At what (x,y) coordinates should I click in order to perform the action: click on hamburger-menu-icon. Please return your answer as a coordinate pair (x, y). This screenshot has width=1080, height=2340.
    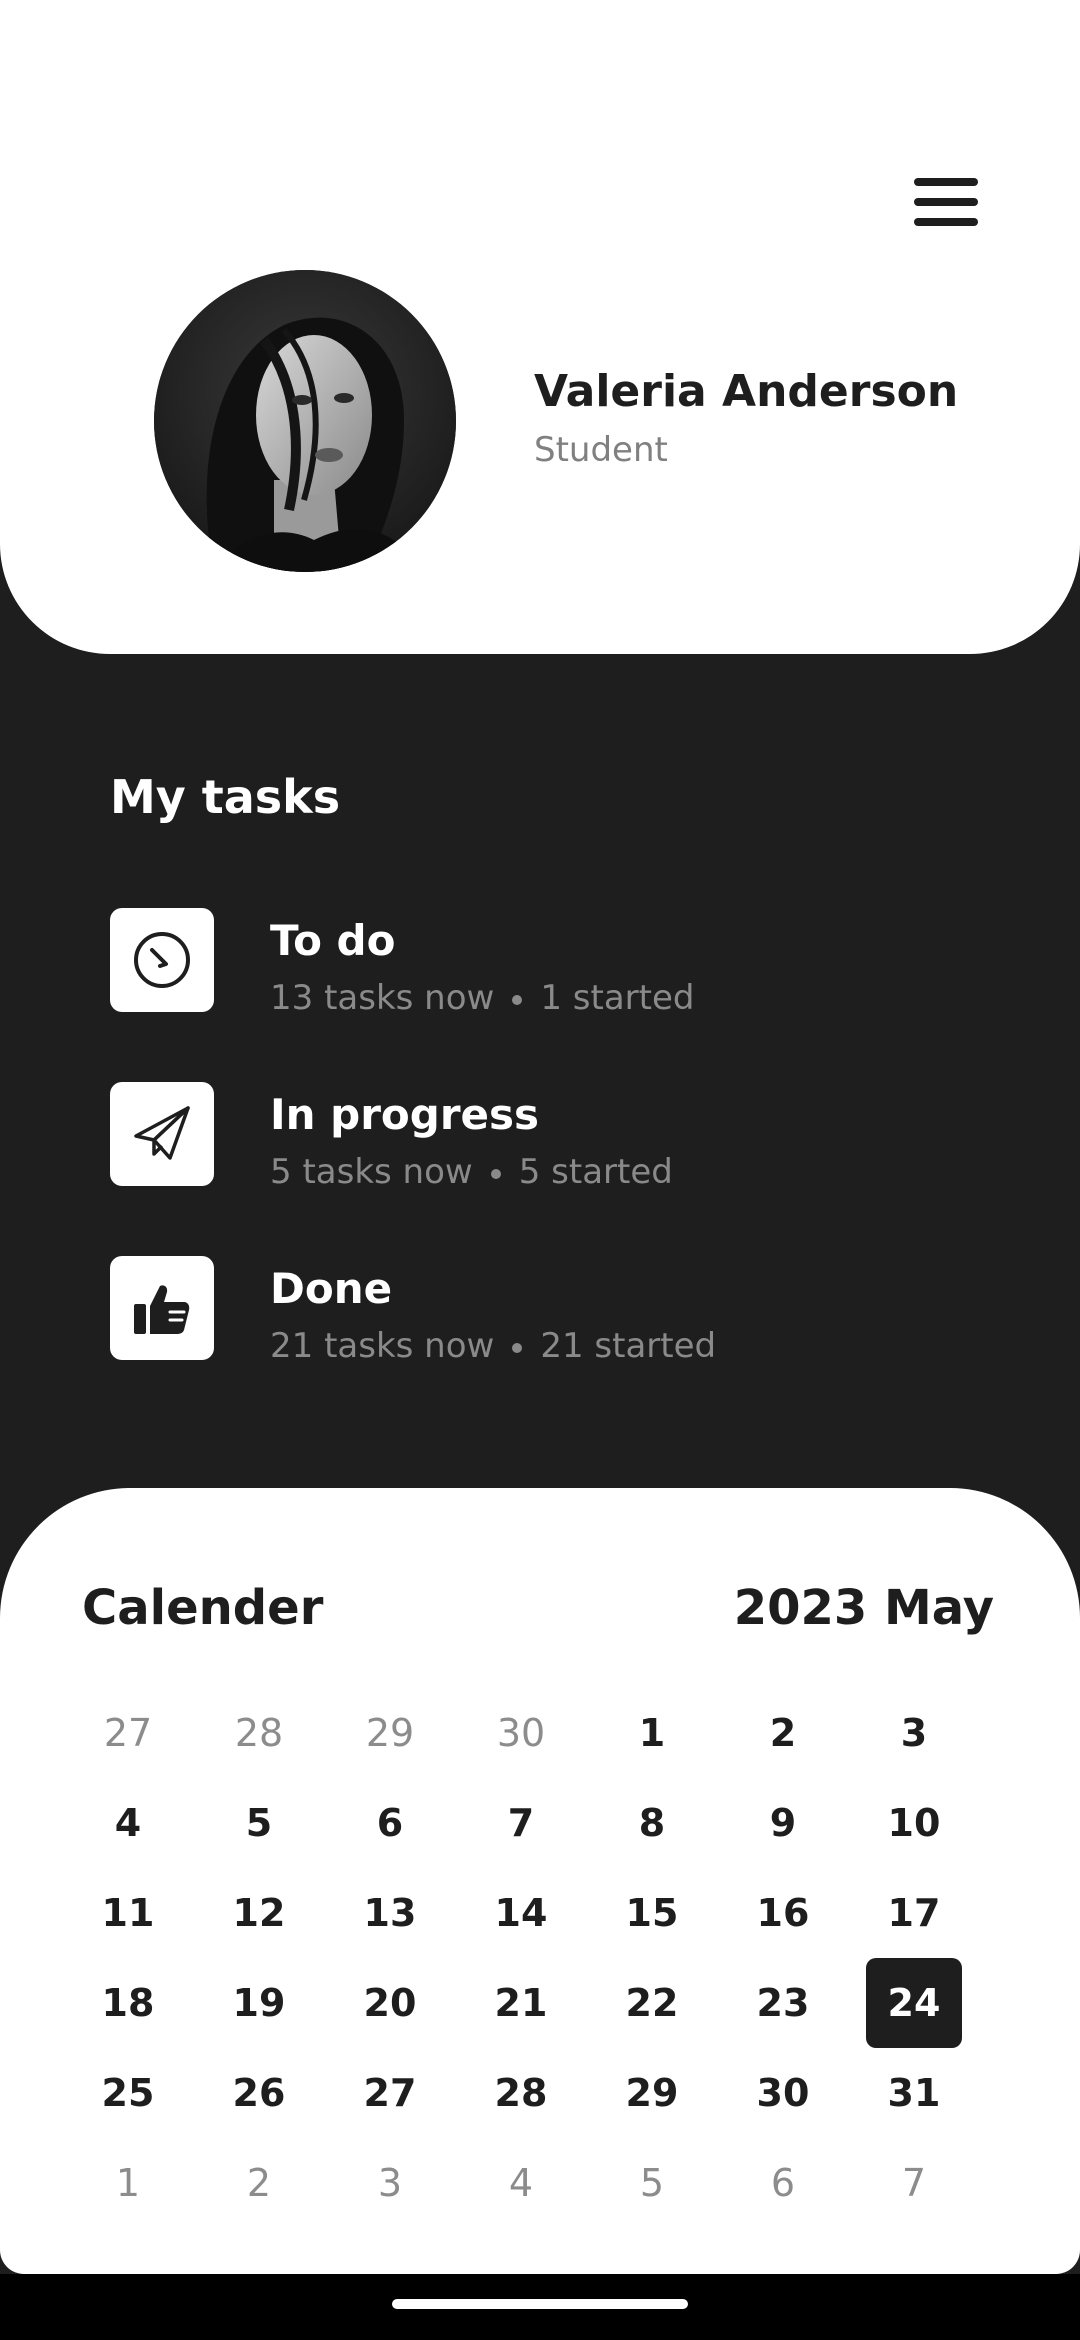
    Looking at the image, I should click on (946, 182).